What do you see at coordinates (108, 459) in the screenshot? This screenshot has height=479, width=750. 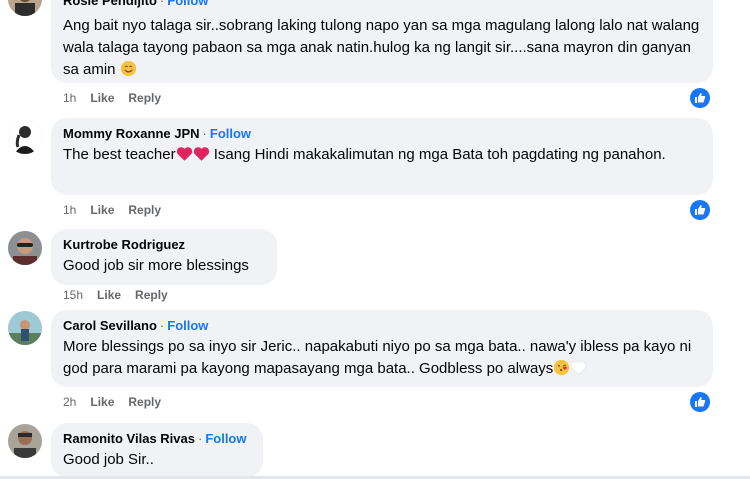 I see `comment-text: Good job Sir..` at bounding box center [108, 459].